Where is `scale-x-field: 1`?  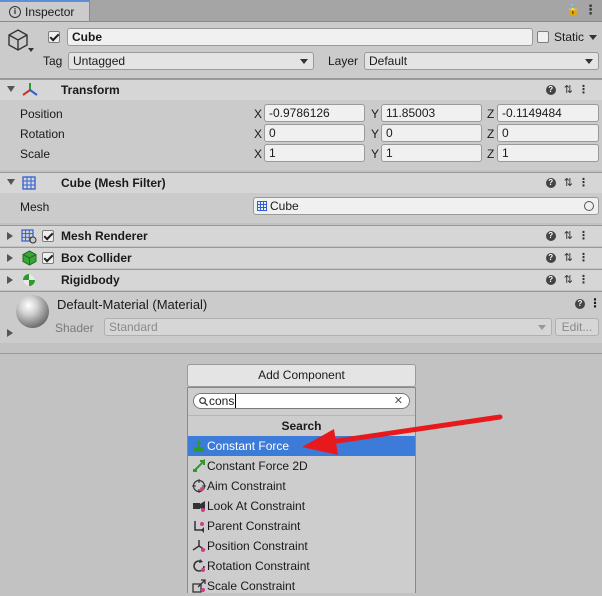
scale-x-field: 1 is located at coordinates (314, 153).